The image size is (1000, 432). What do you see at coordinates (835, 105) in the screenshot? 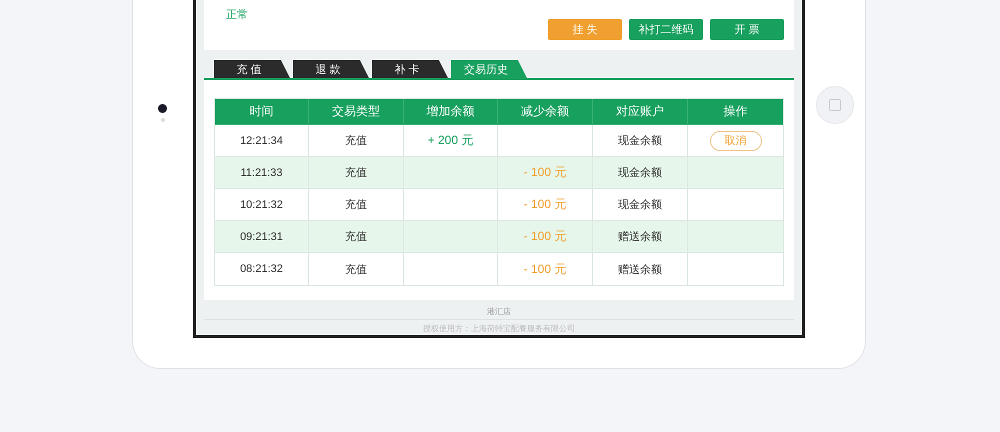
I see `home-button` at bounding box center [835, 105].